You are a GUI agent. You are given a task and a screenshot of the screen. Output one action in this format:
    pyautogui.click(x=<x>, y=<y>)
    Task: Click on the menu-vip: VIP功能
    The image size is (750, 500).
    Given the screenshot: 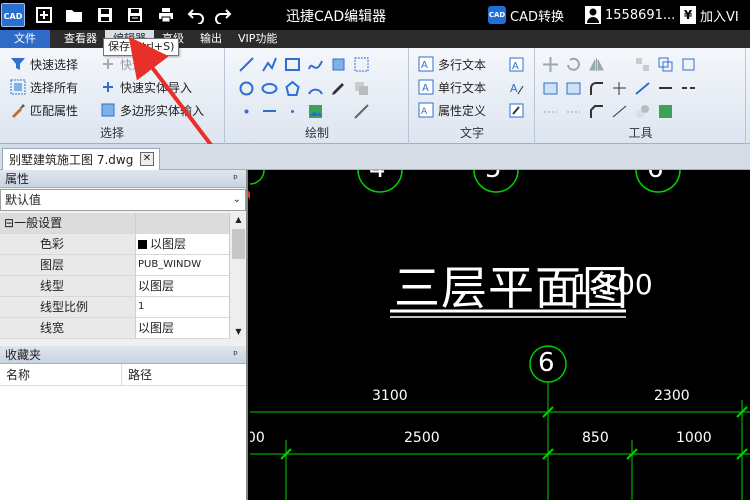 What is the action you would take?
    pyautogui.click(x=257, y=39)
    